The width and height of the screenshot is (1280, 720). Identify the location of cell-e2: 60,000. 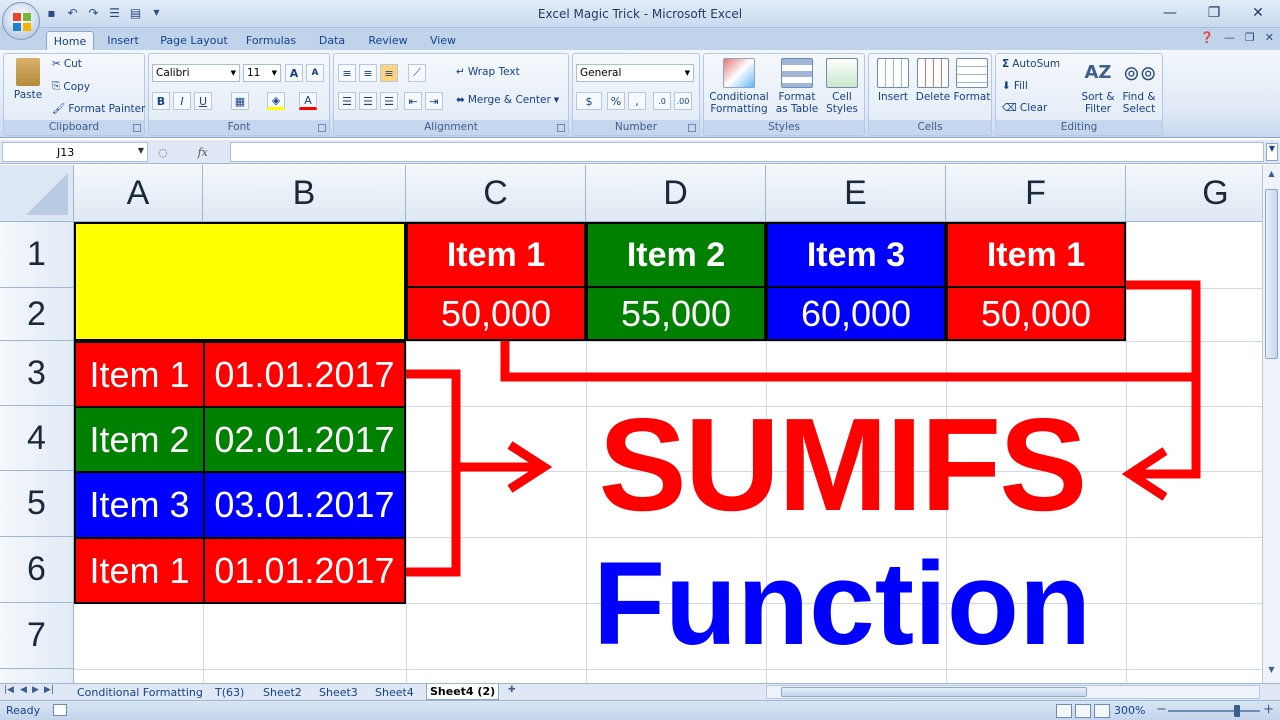
(856, 313).